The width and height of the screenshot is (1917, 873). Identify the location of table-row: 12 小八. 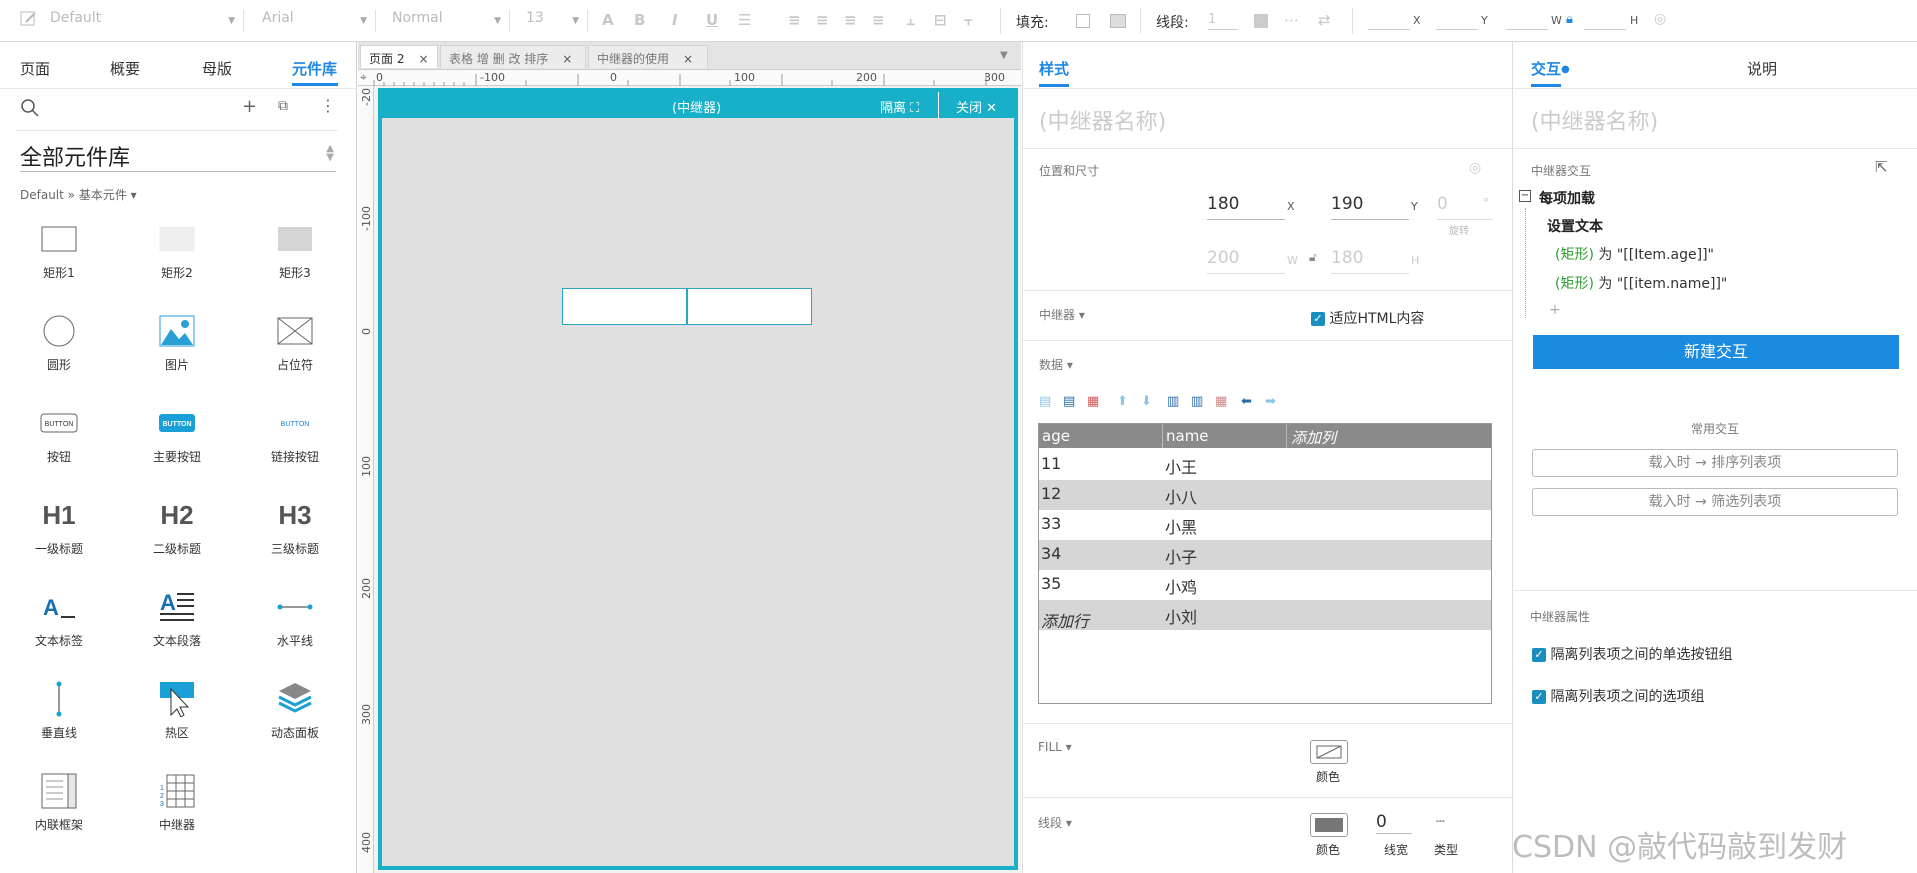
(1265, 495).